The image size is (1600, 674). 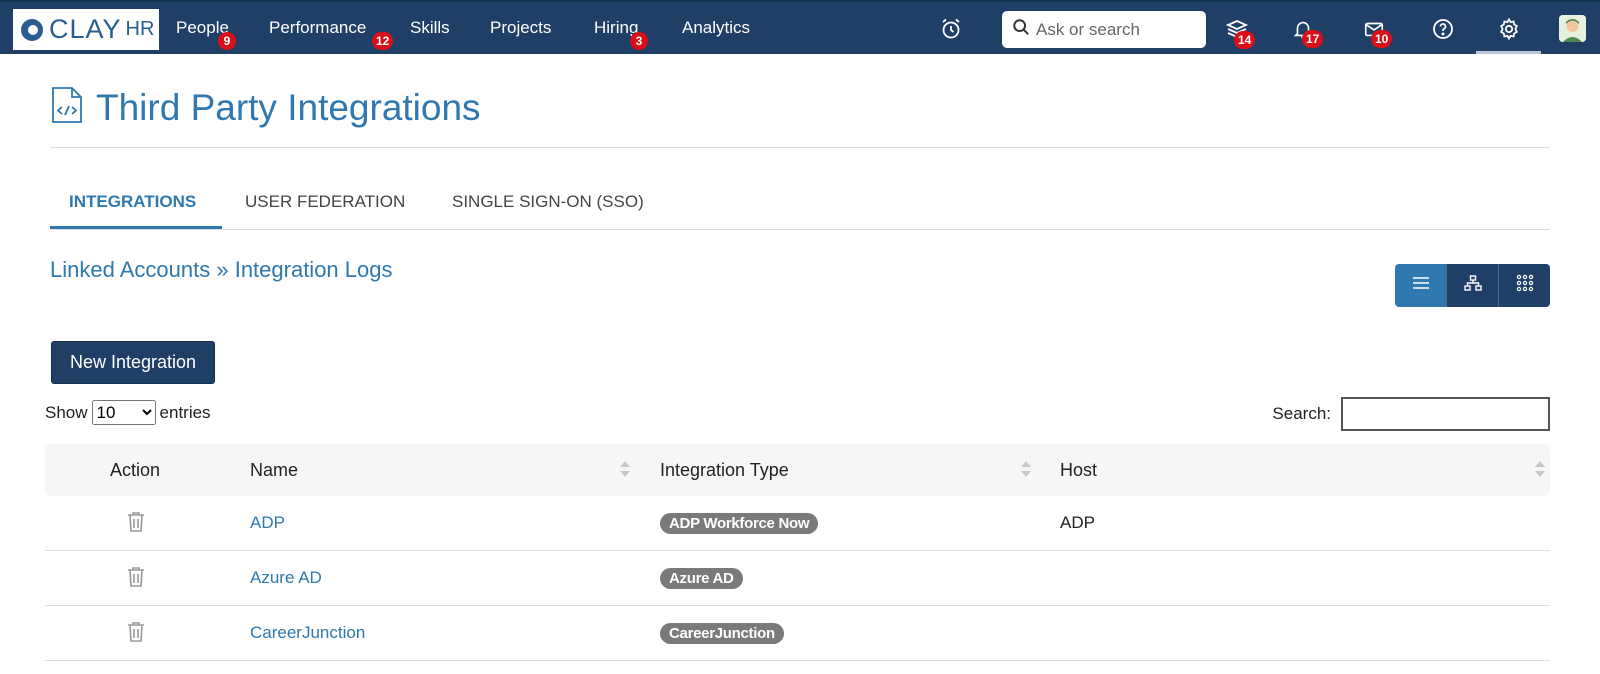 What do you see at coordinates (185, 412) in the screenshot?
I see `entries-label: entries` at bounding box center [185, 412].